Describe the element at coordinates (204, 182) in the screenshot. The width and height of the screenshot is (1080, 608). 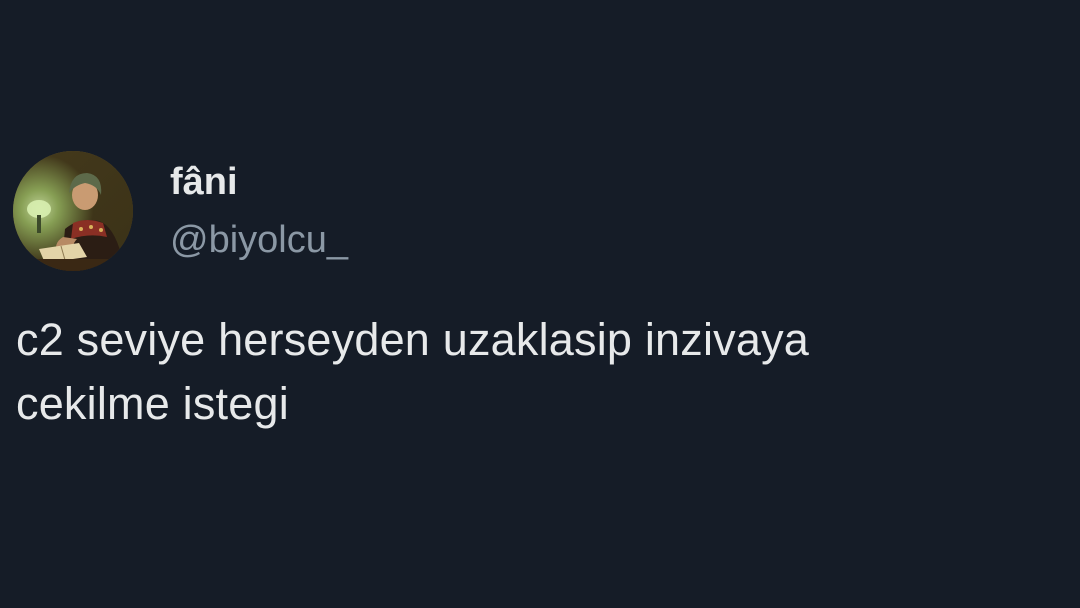
I see `display-name: fâni` at that location.